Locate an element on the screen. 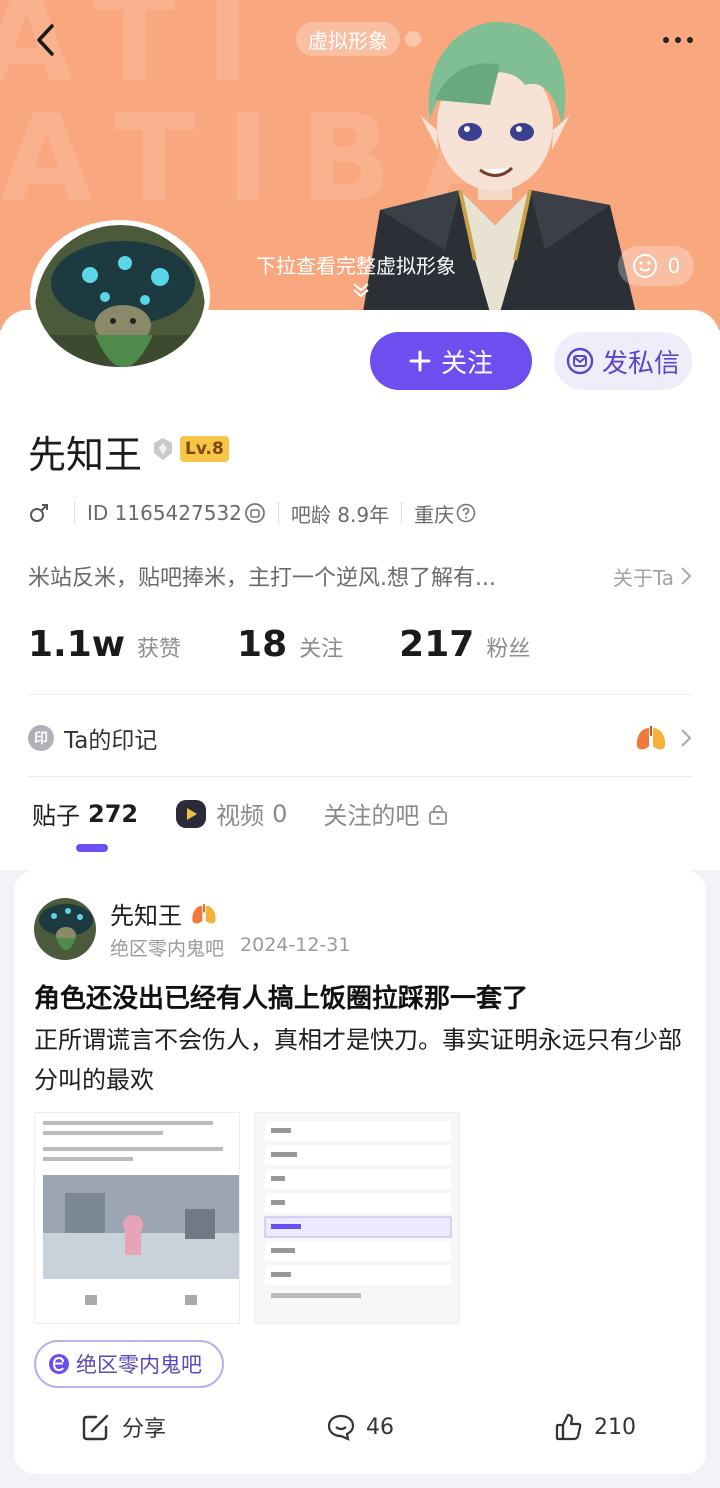  seal-icon: 印 is located at coordinates (41, 738).